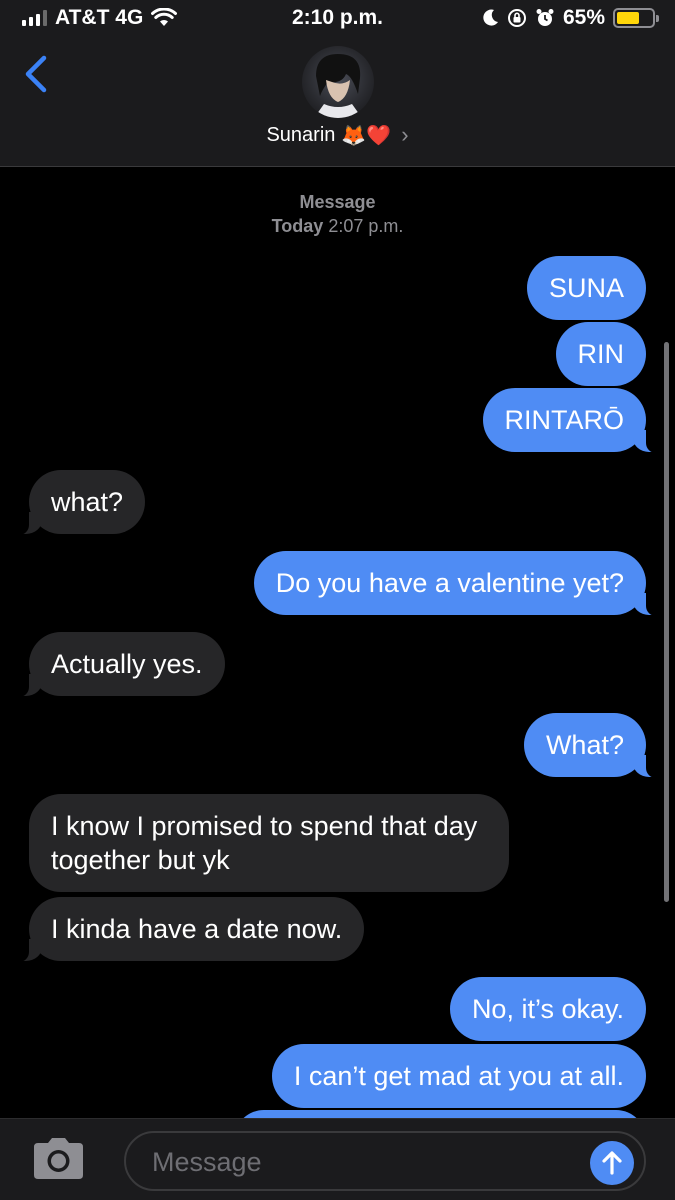 This screenshot has width=675, height=1200. I want to click on conversation-header: Sunarin 🦊❤️ ›, so click(337, 102).